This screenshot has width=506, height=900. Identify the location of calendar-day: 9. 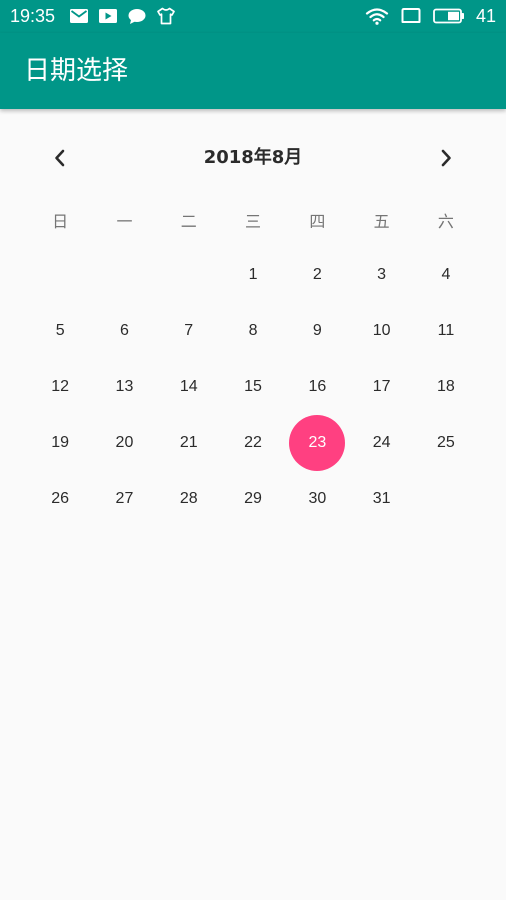
(317, 331).